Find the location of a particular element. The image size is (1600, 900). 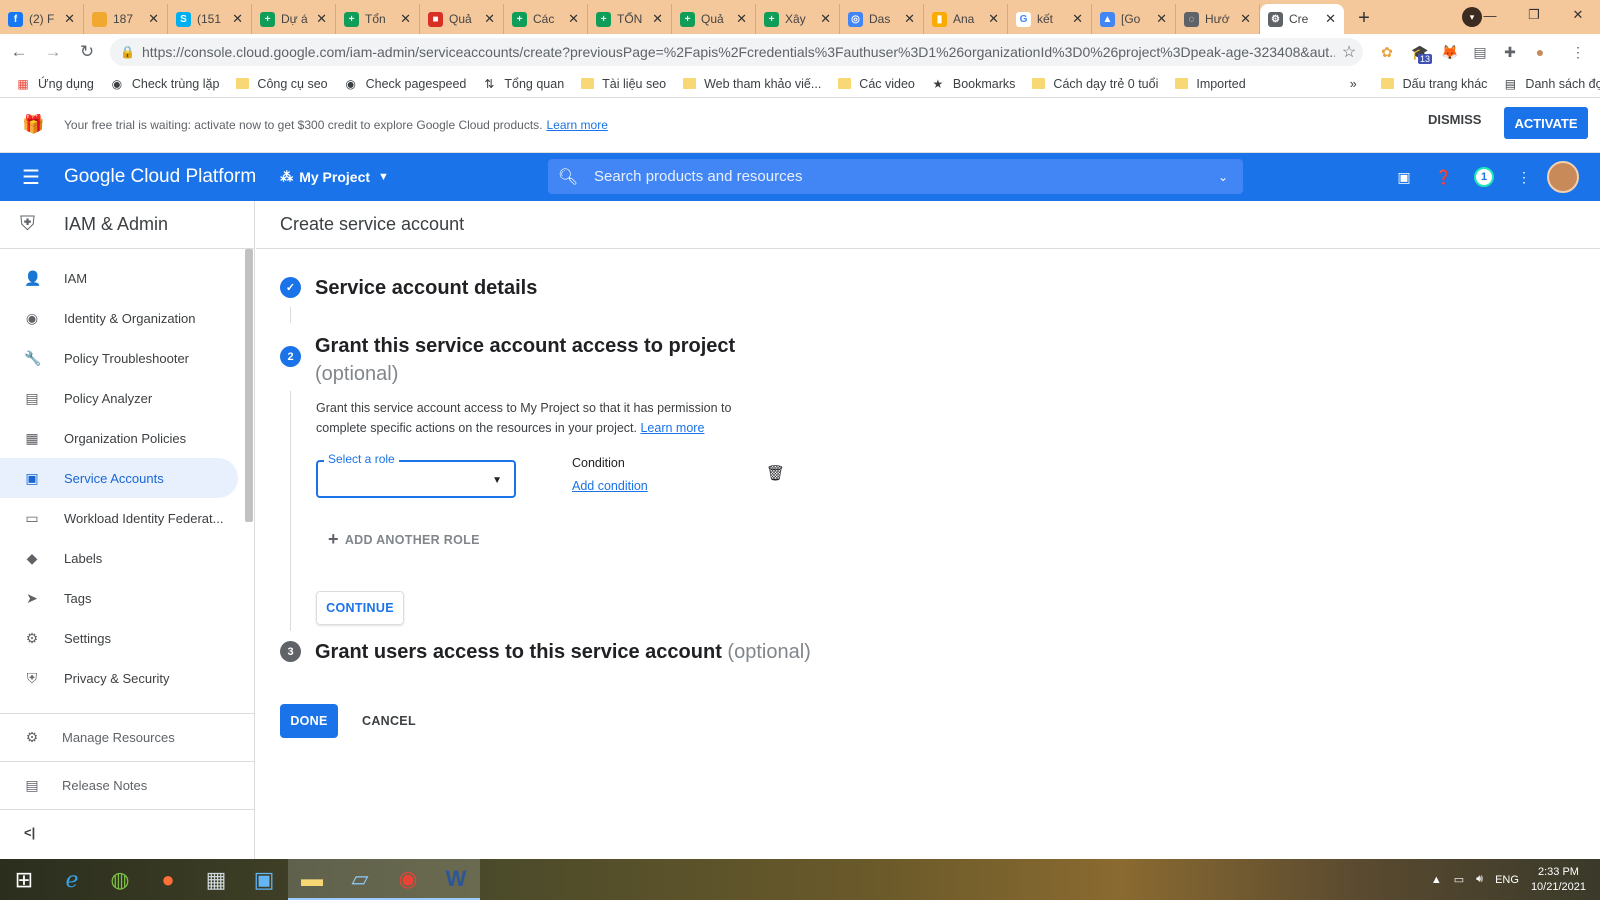

calculator-icon: ▦ is located at coordinates (216, 879).